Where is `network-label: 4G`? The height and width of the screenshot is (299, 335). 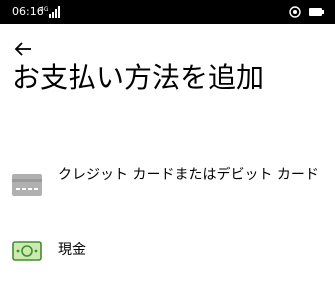
network-label: 4G is located at coordinates (44, 9).